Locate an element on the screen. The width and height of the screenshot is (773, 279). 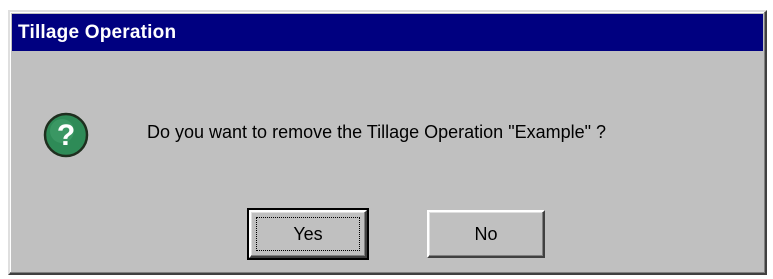
title-bar: Tillage Operation is located at coordinates (387, 32).